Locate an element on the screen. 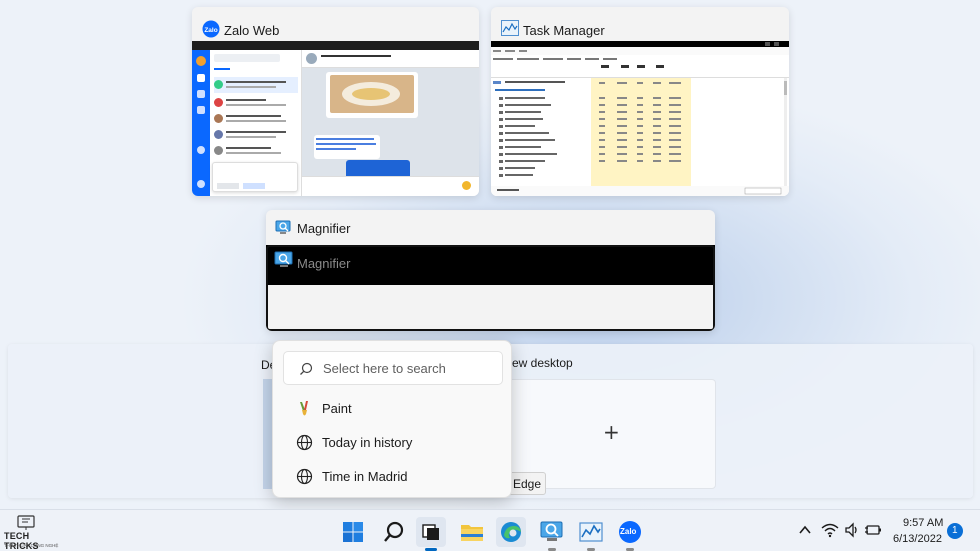 This screenshot has height=551, width=980. search-icon is located at coordinates (306, 369).